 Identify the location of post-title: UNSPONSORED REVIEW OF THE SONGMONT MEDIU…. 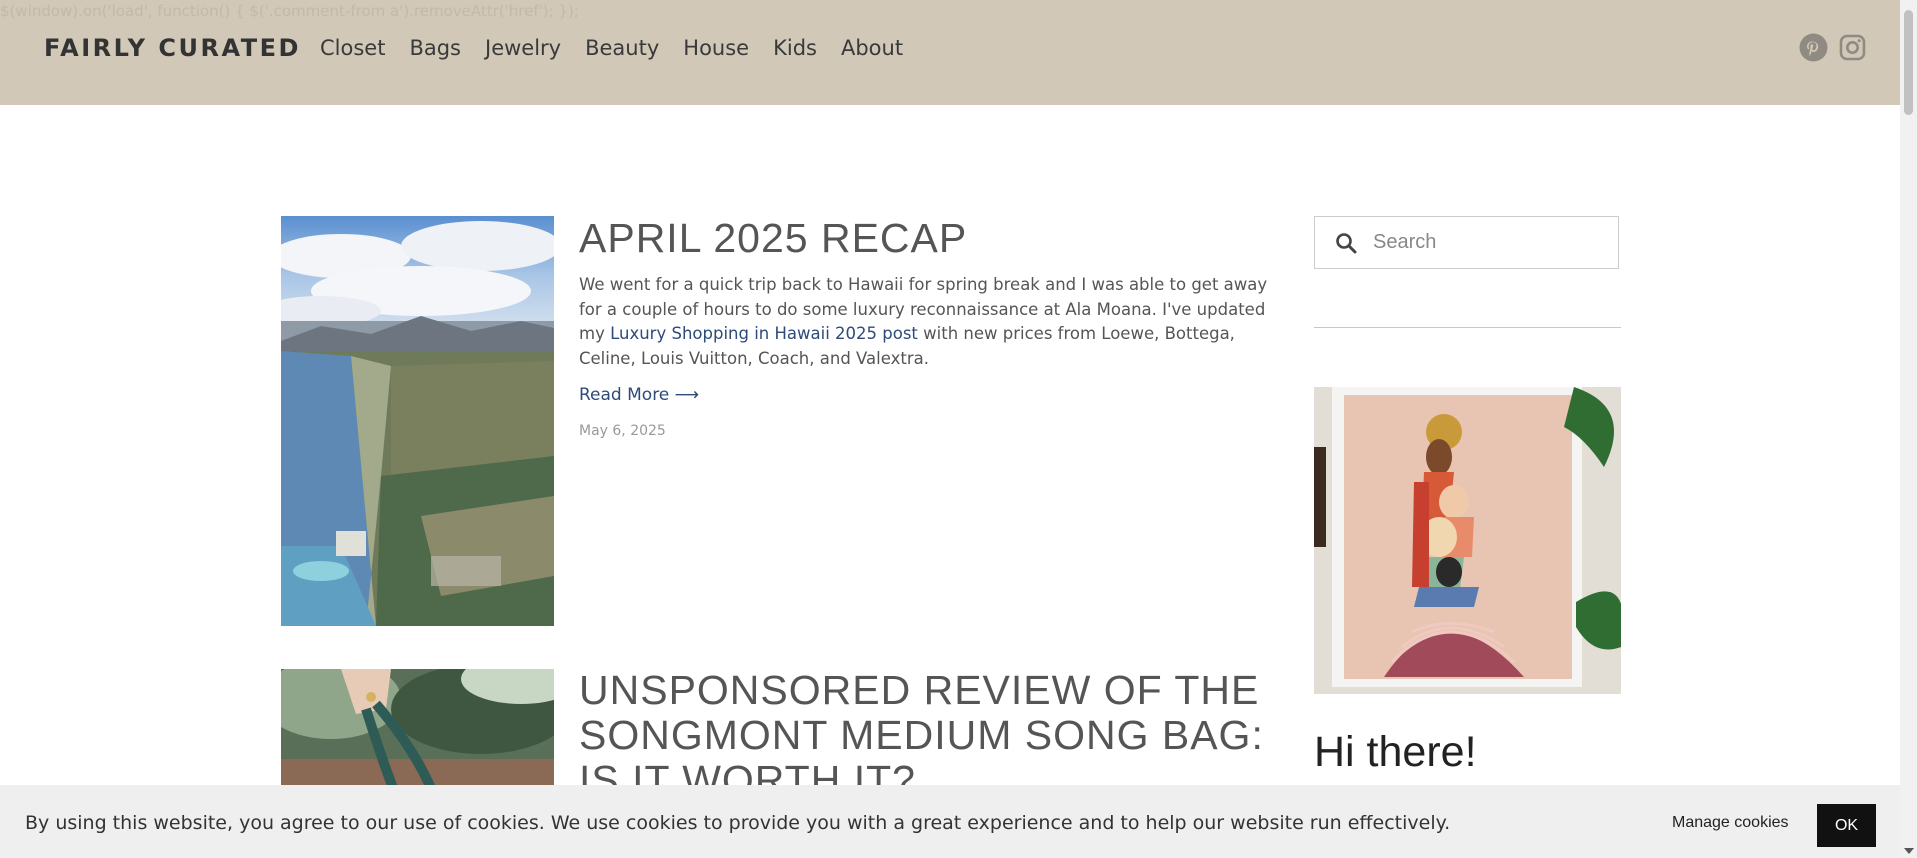
(929, 735).